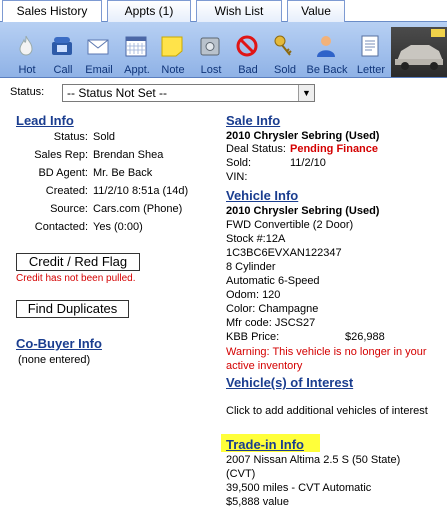 This screenshot has width=447, height=509. What do you see at coordinates (284, 253) in the screenshot?
I see `vehicle-line: 1C3BC6EVXAN122347` at bounding box center [284, 253].